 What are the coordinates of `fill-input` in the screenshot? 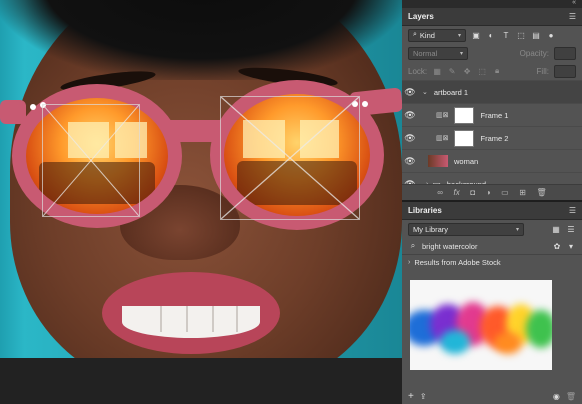 It's located at (565, 71).